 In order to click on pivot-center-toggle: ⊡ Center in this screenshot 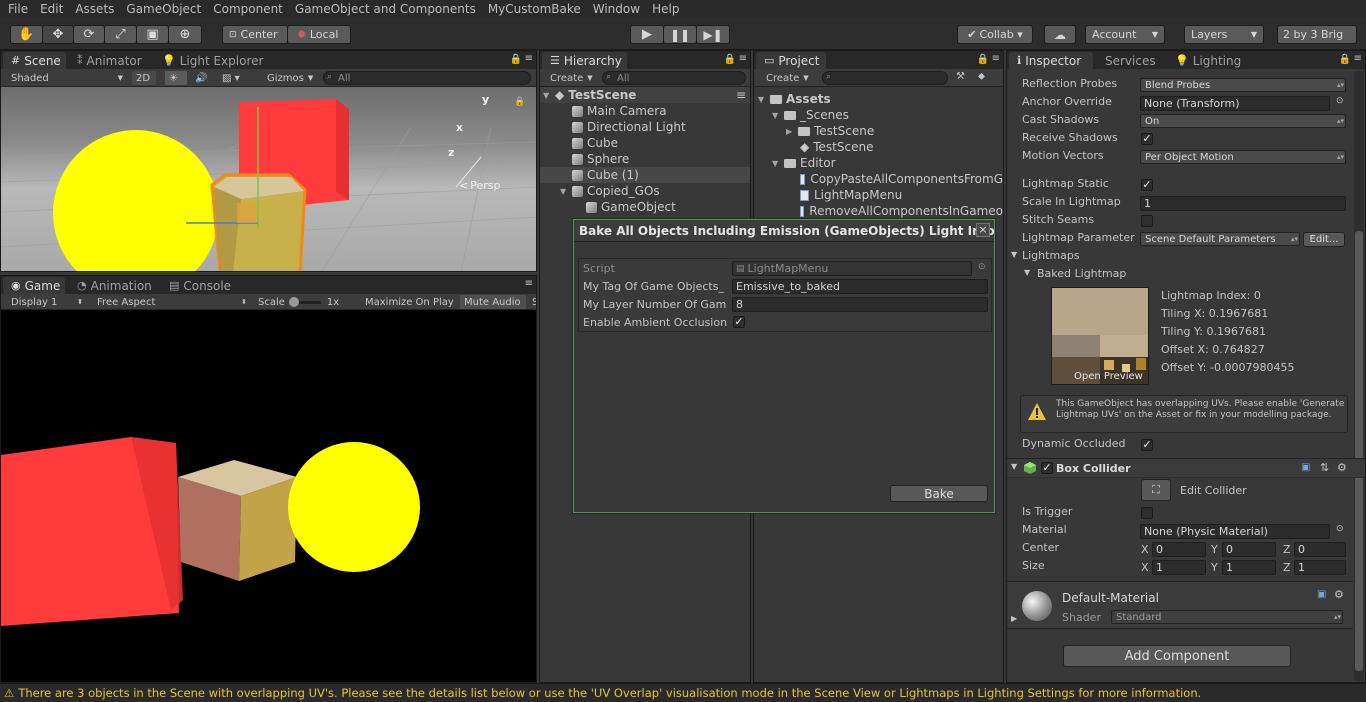, I will do `click(255, 34)`.